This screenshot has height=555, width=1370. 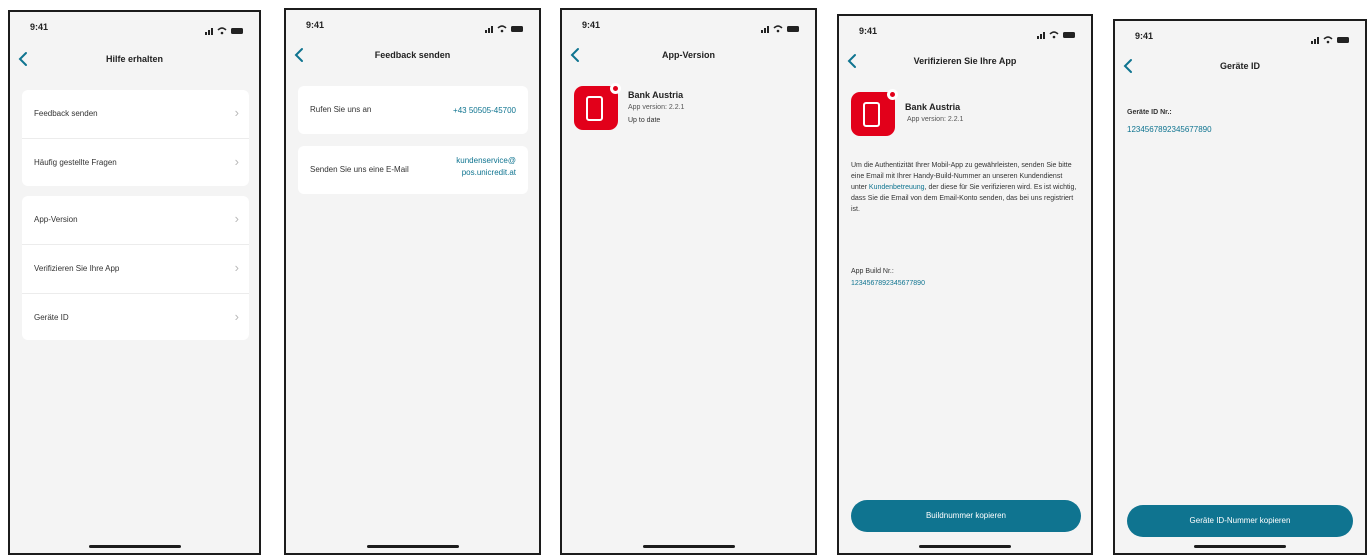 What do you see at coordinates (135, 163) in the screenshot?
I see `menu-item-faq: Häufig gestellte Fragen ›` at bounding box center [135, 163].